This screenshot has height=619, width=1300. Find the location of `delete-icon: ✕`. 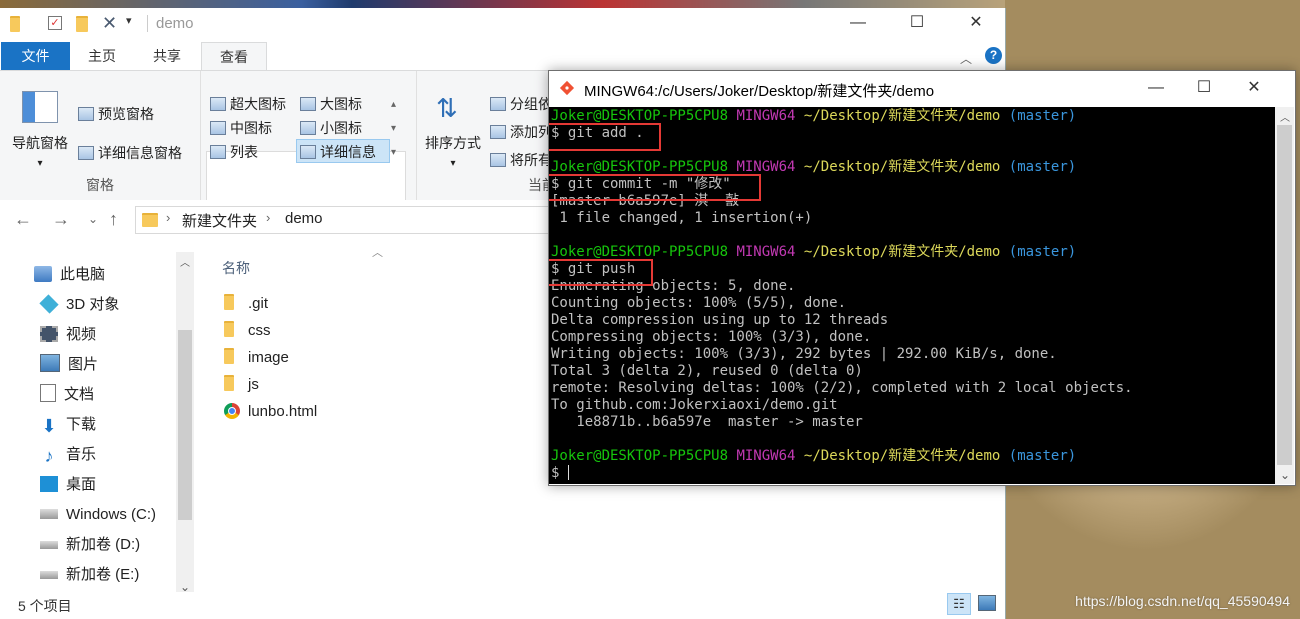

delete-icon: ✕ is located at coordinates (109, 23).